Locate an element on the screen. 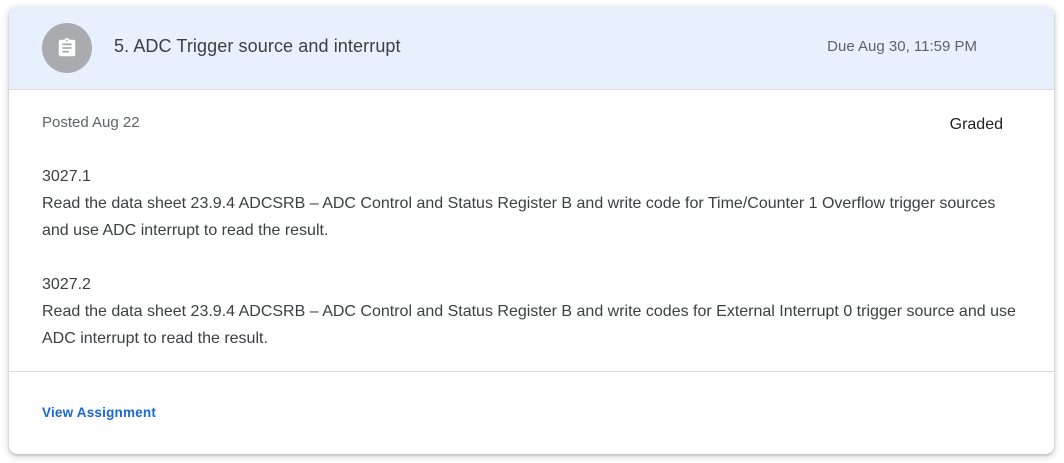  clipboard-icon is located at coordinates (67, 47).